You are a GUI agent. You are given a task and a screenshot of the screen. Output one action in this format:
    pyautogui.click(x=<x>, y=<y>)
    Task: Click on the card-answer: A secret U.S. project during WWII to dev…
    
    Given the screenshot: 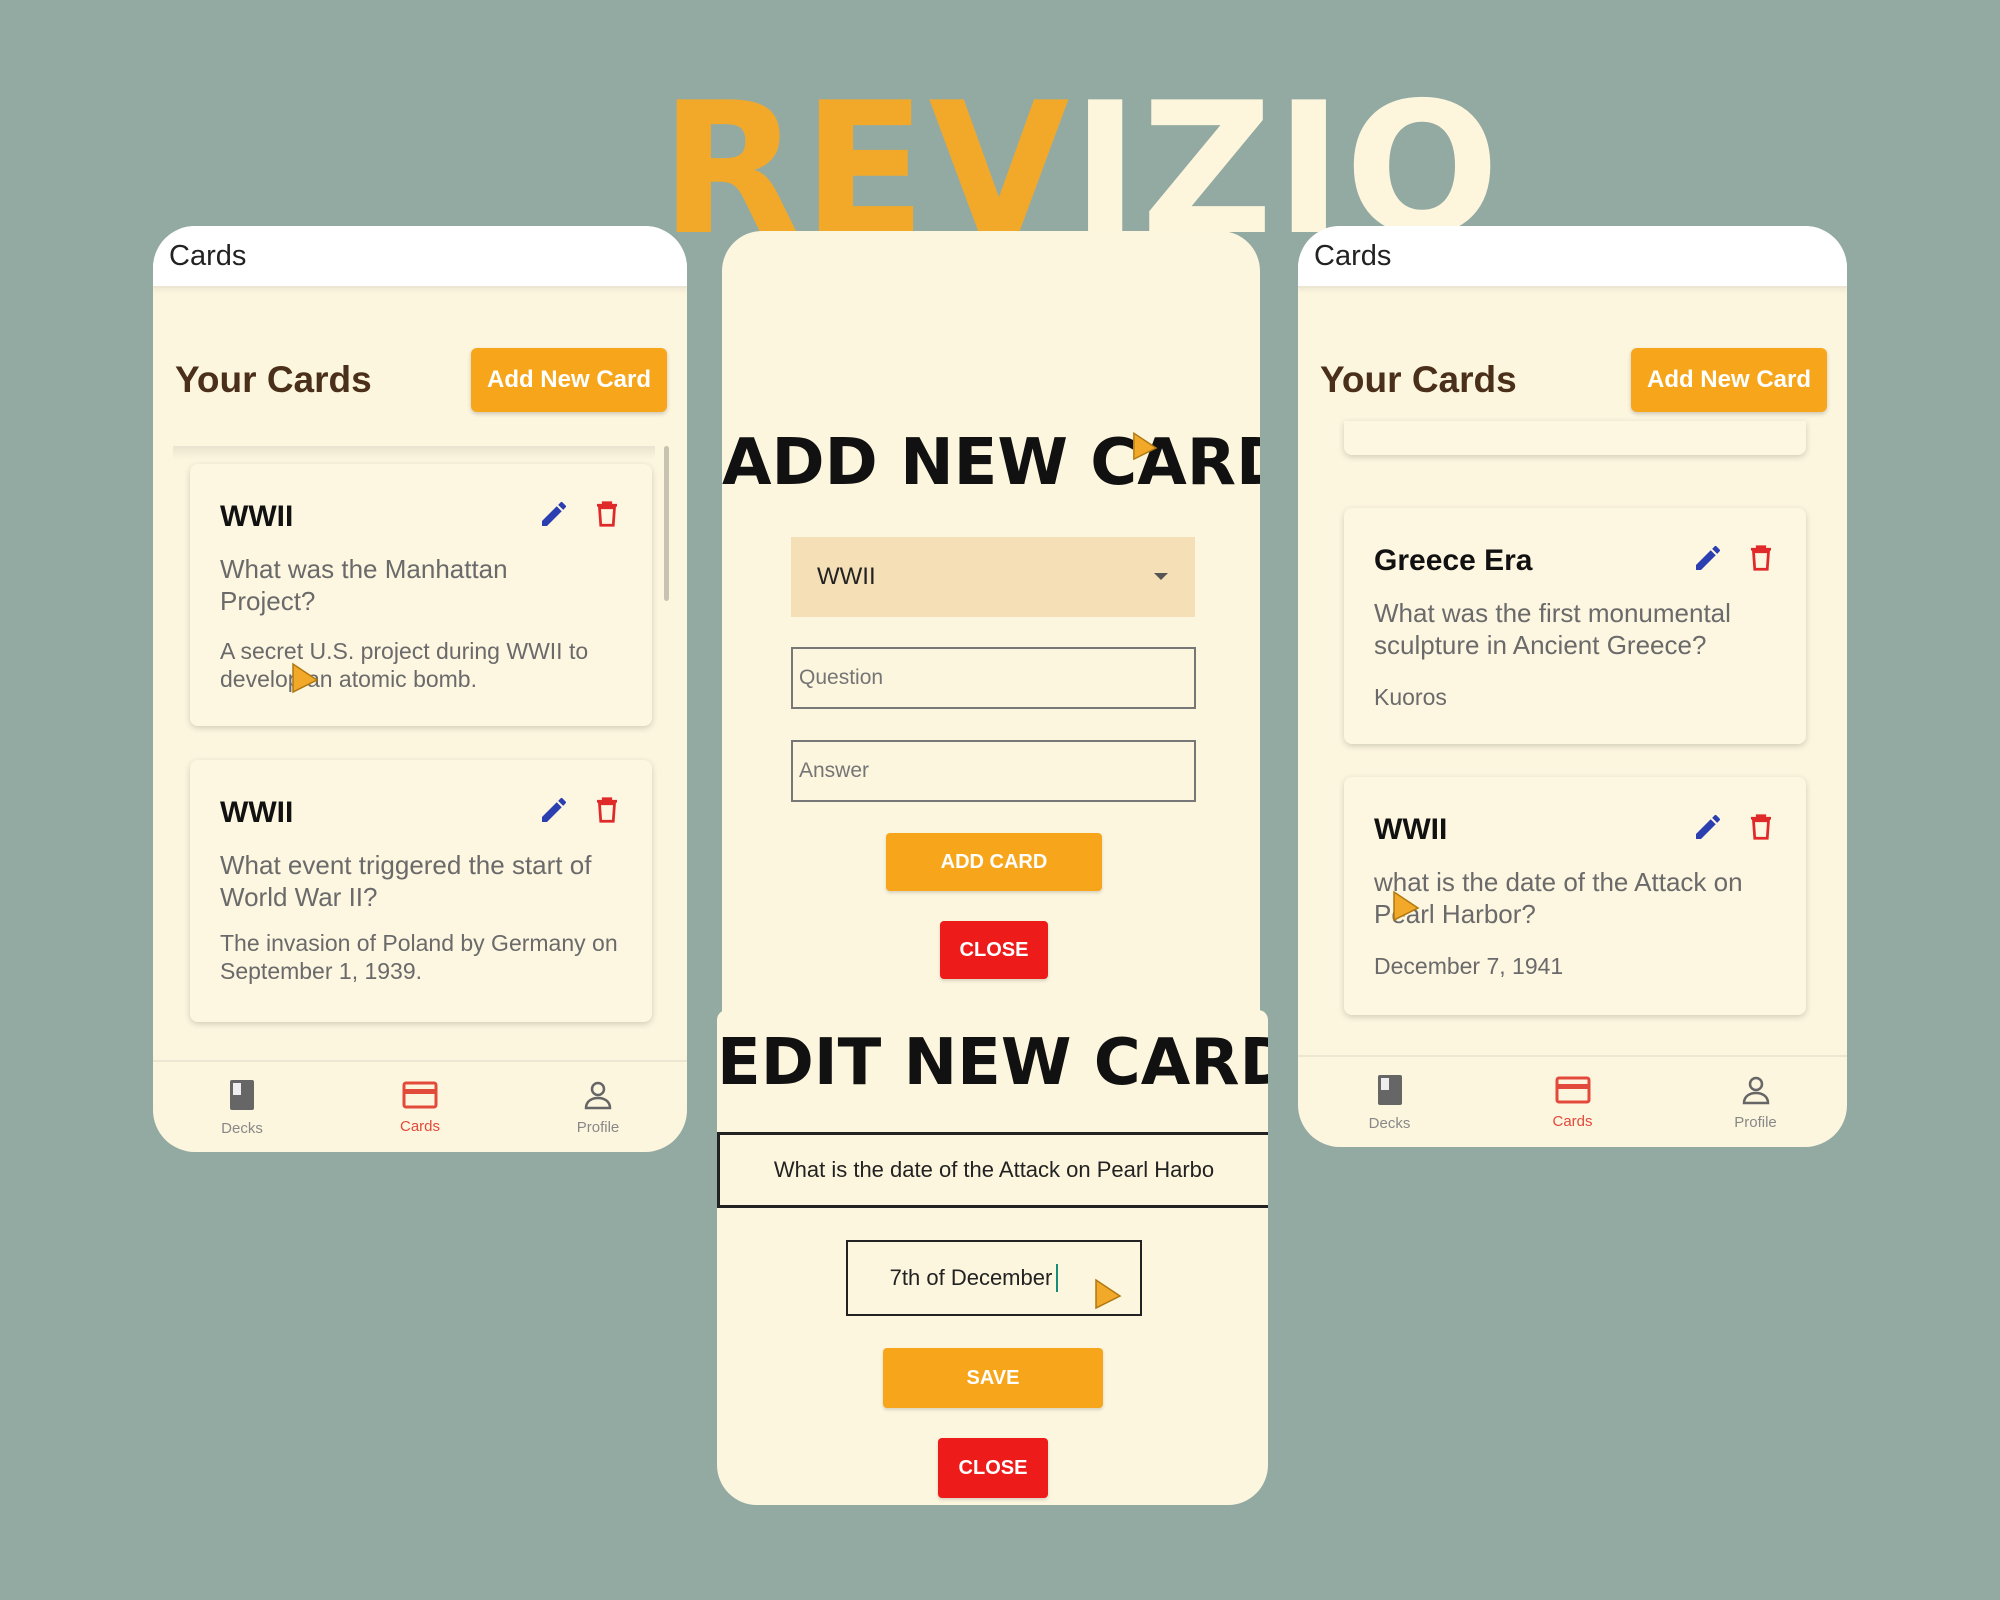 What is the action you would take?
    pyautogui.click(x=404, y=665)
    